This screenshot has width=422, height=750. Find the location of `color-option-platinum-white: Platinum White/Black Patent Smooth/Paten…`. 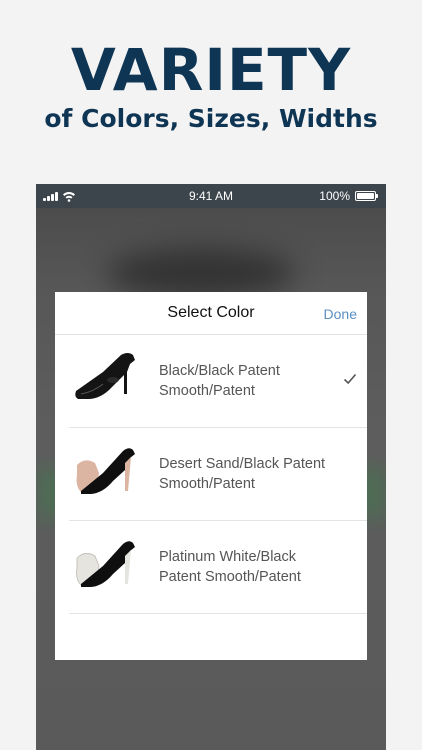

color-option-platinum-white: Platinum White/Black Patent Smooth/Paten… is located at coordinates (218, 567).